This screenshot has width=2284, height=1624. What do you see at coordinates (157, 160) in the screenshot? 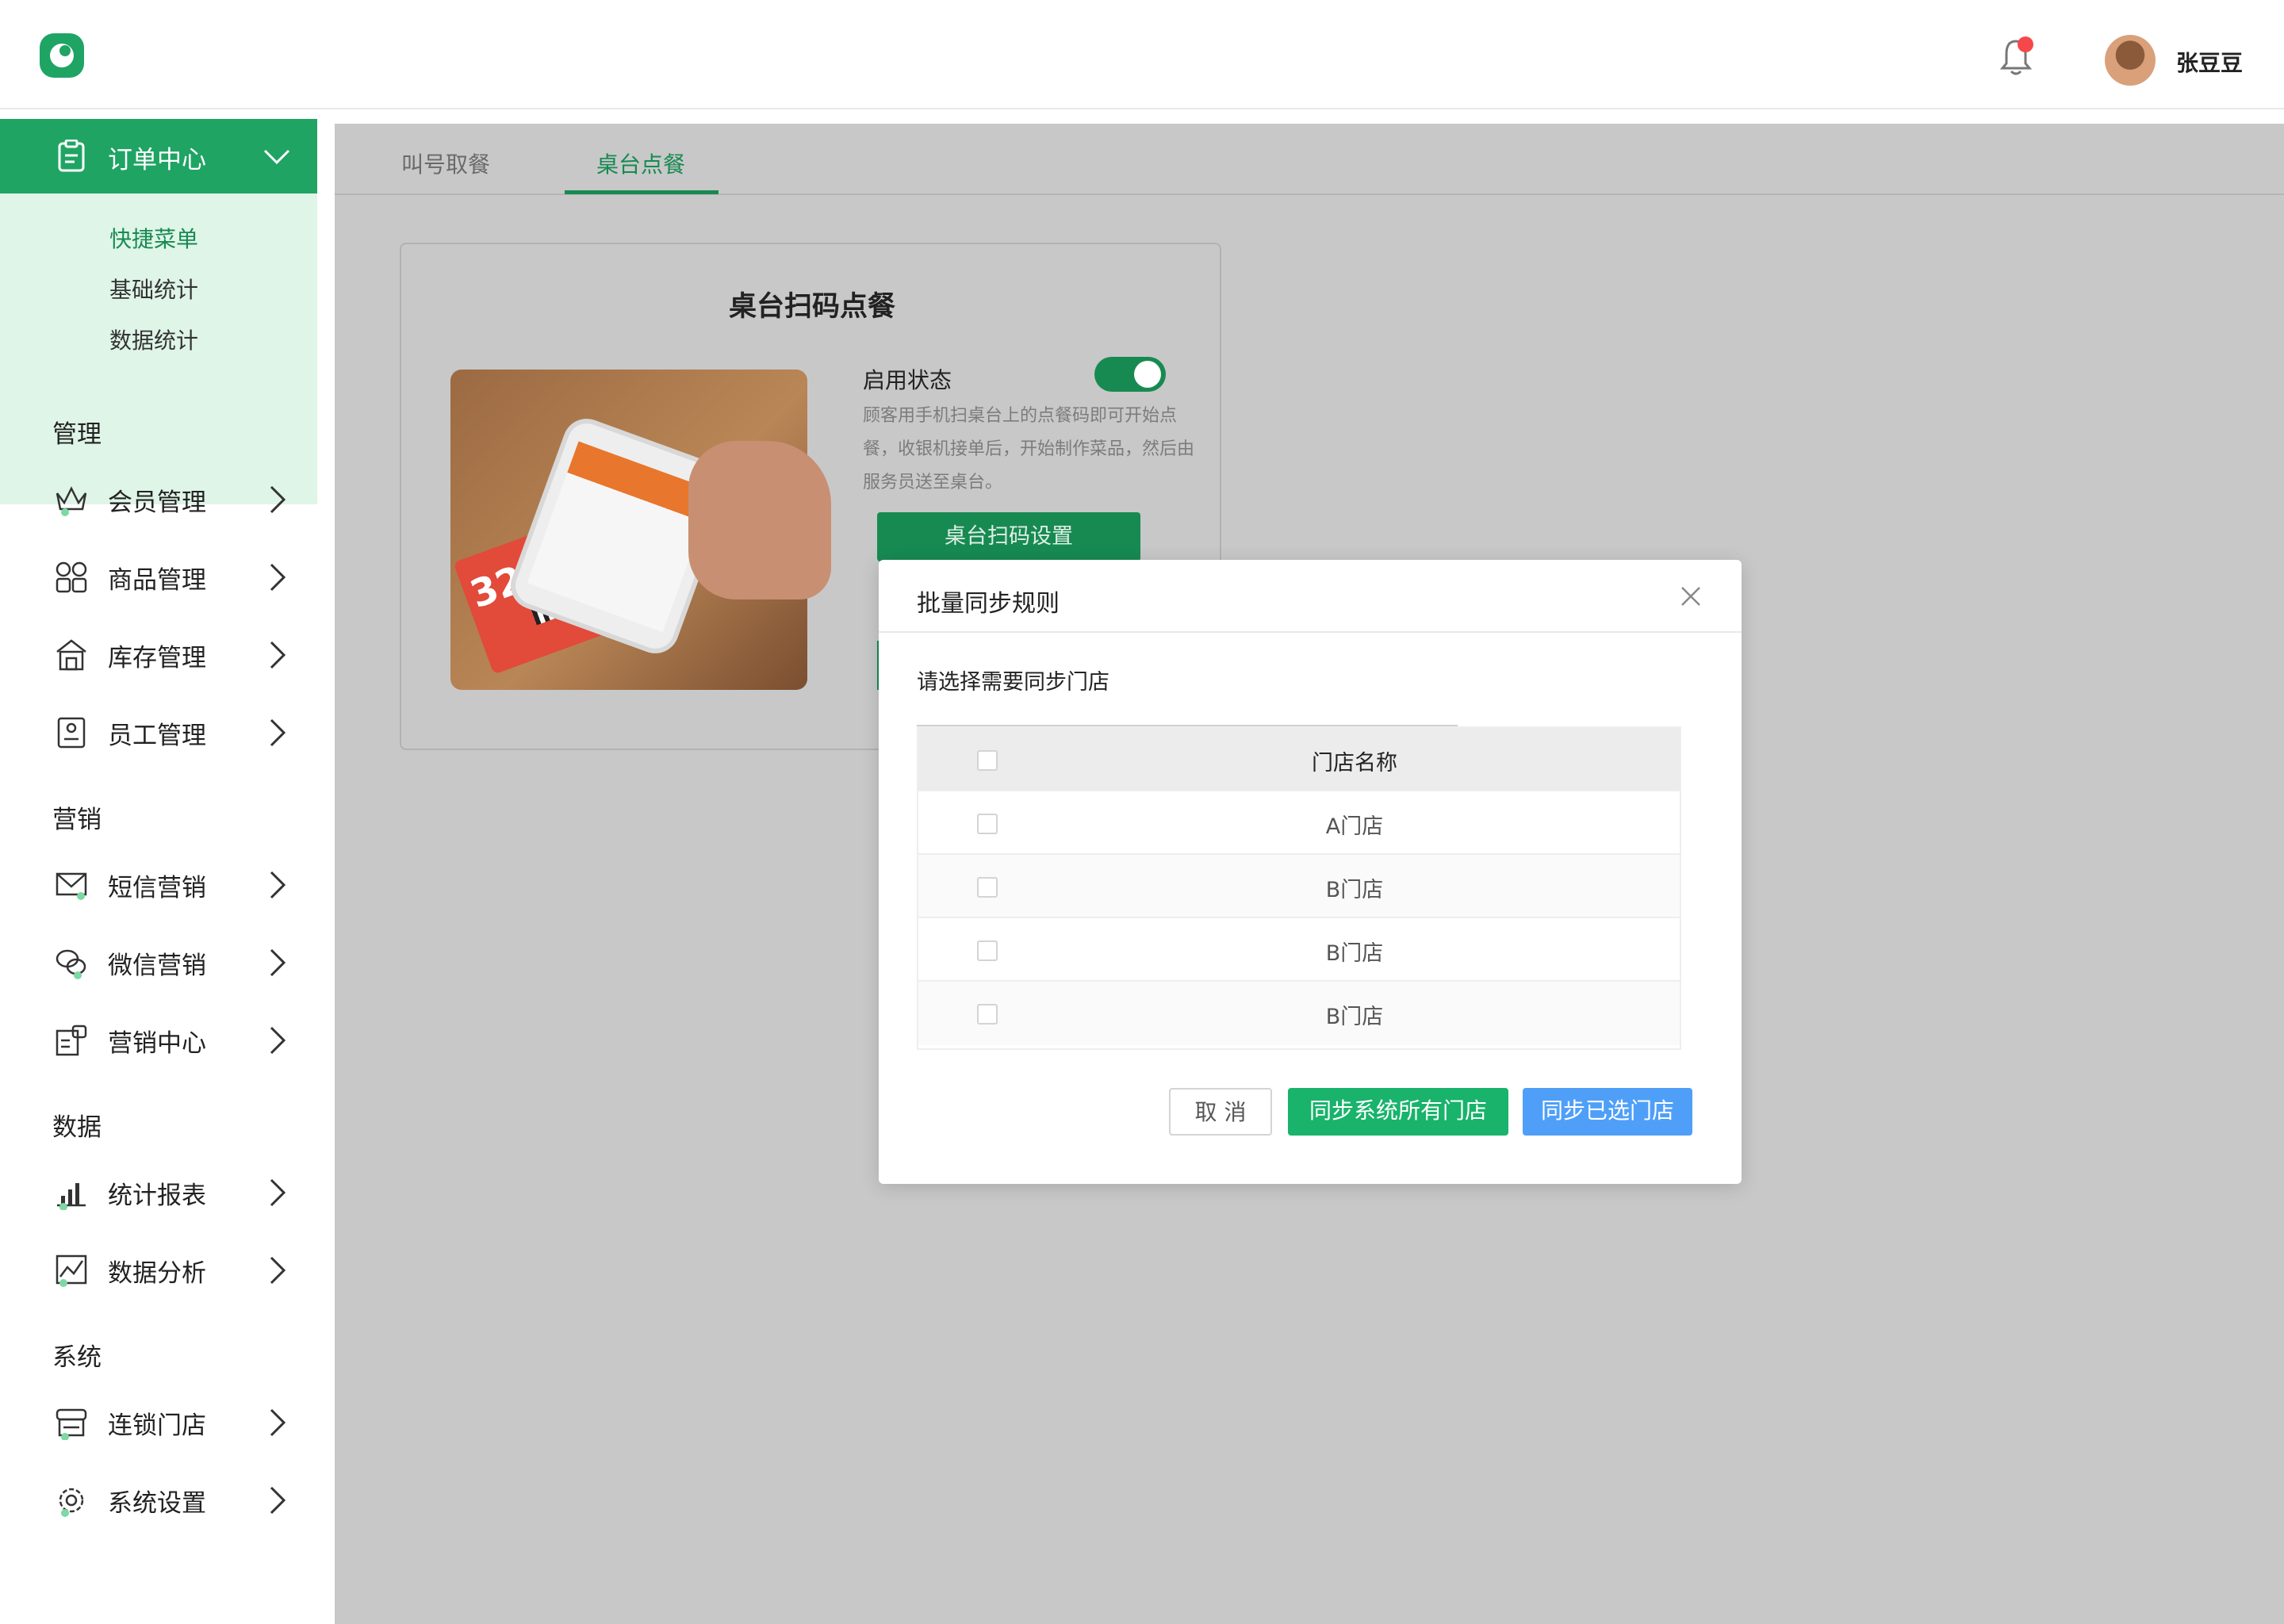
I see `sidebar-item-label: 订单中心` at bounding box center [157, 160].